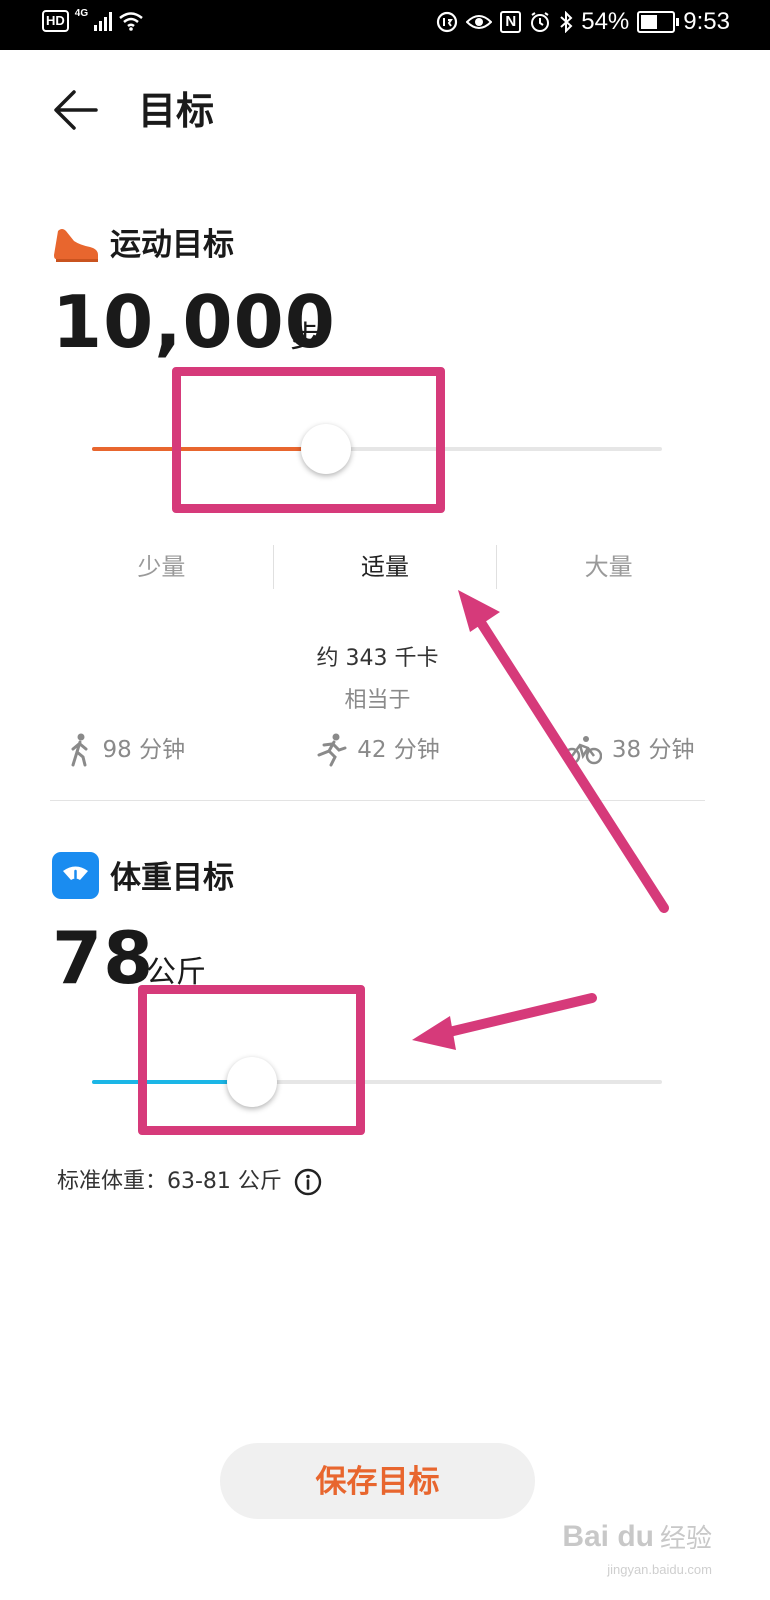  I want to click on page-title: 目标, so click(176, 111).